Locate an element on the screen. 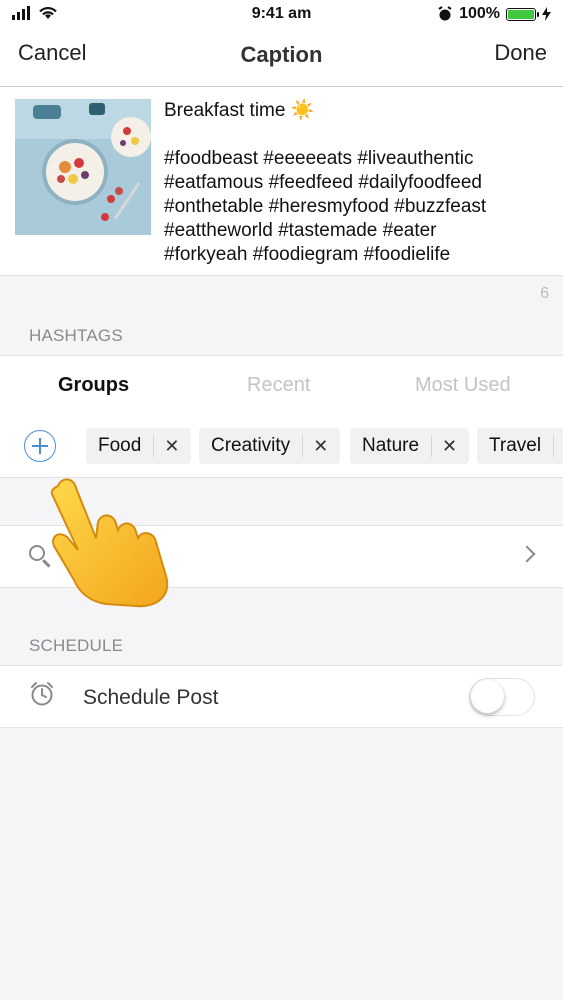 Image resolution: width=563 pixels, height=1000 pixels. group-chip-nature: Nature ✕ is located at coordinates (410, 446).